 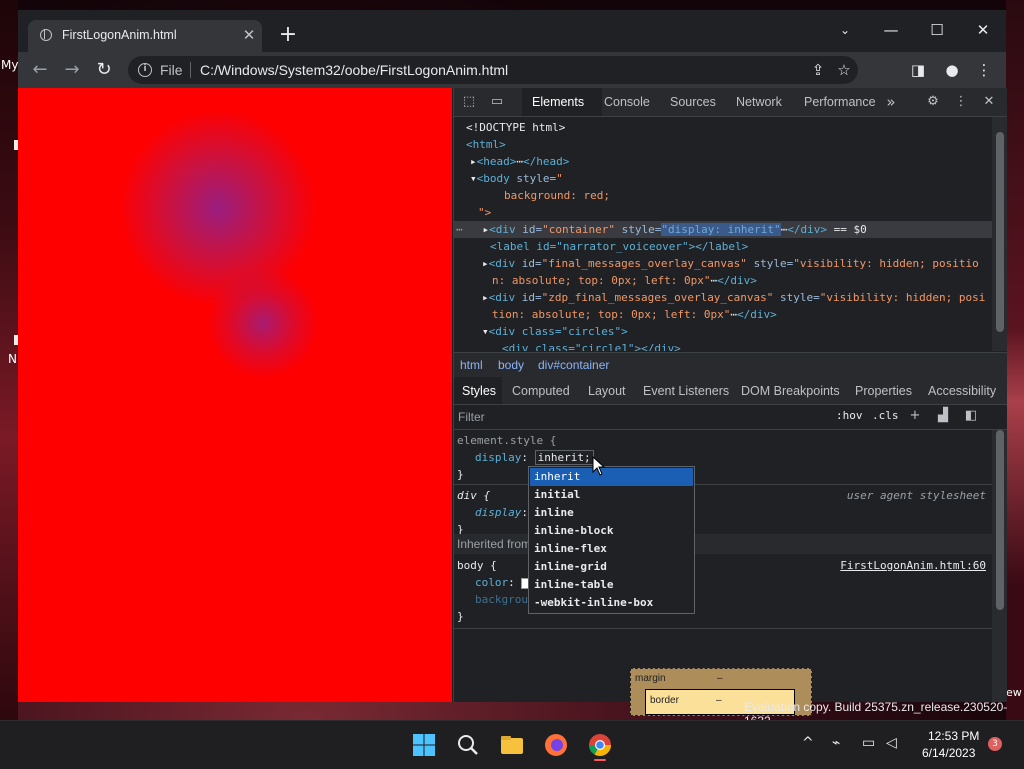 I want to click on volume-icon: ◁, so click(x=891, y=743).